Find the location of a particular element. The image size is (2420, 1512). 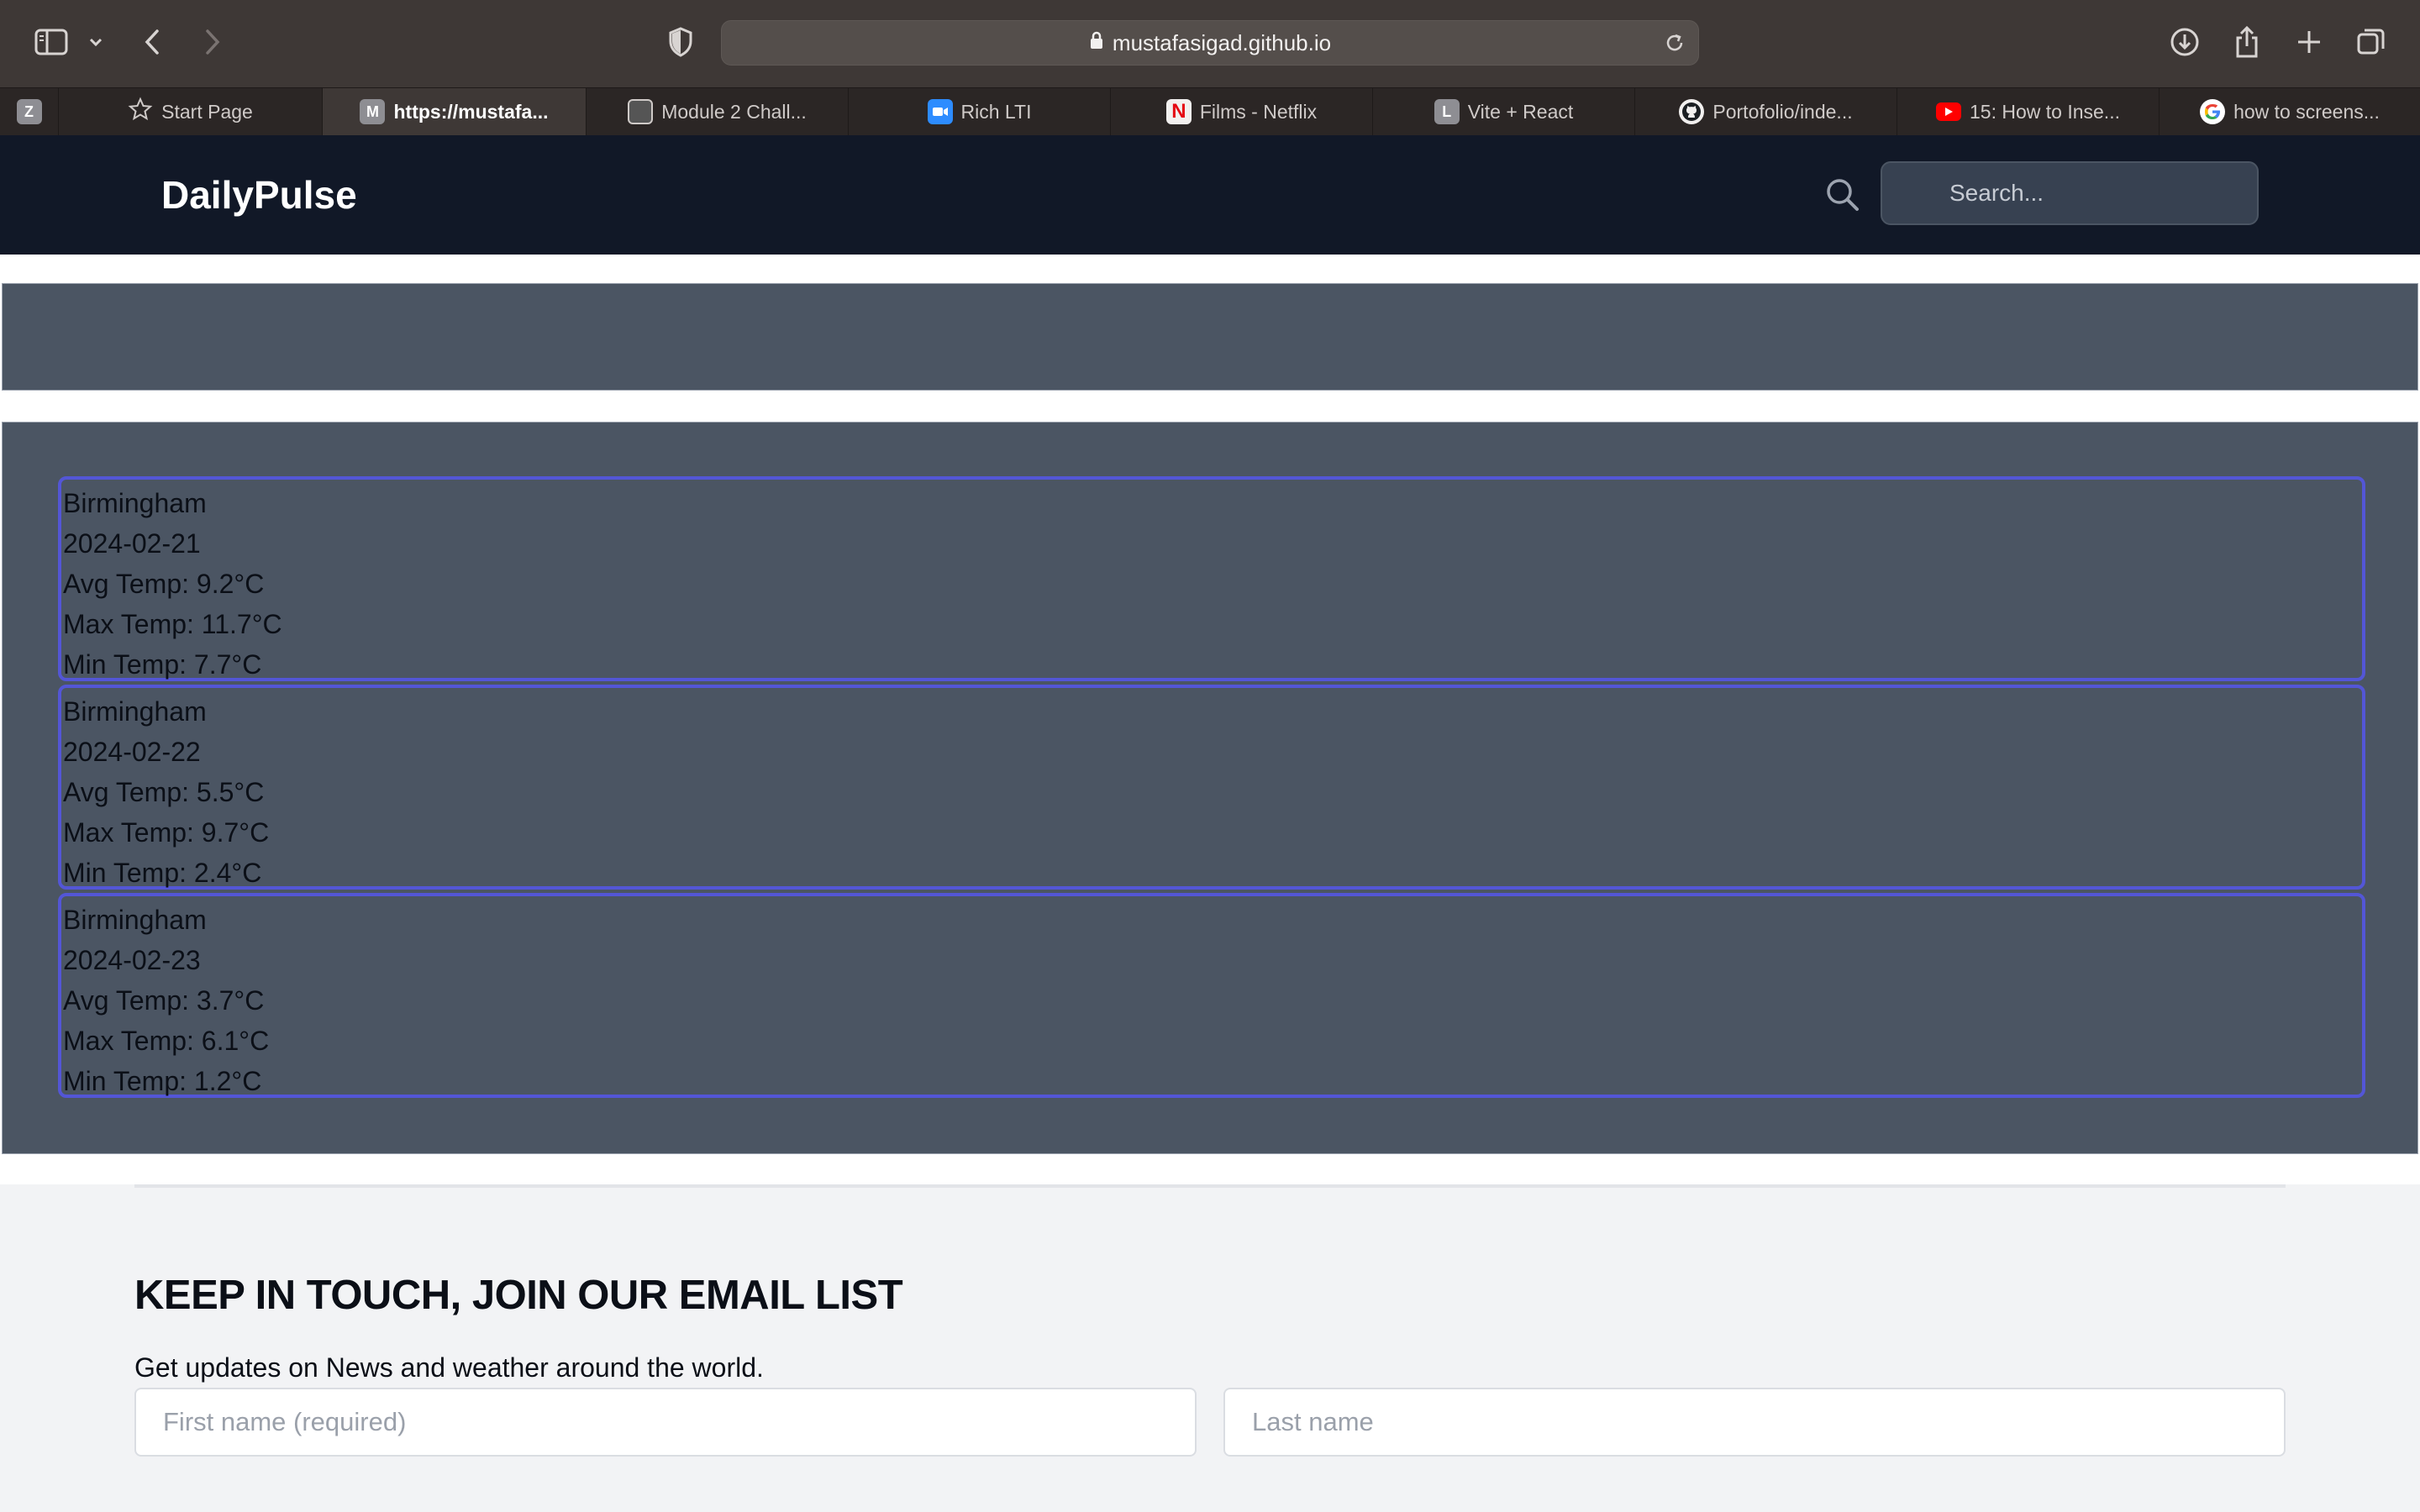

z-app-icon: Z is located at coordinates (29, 111).